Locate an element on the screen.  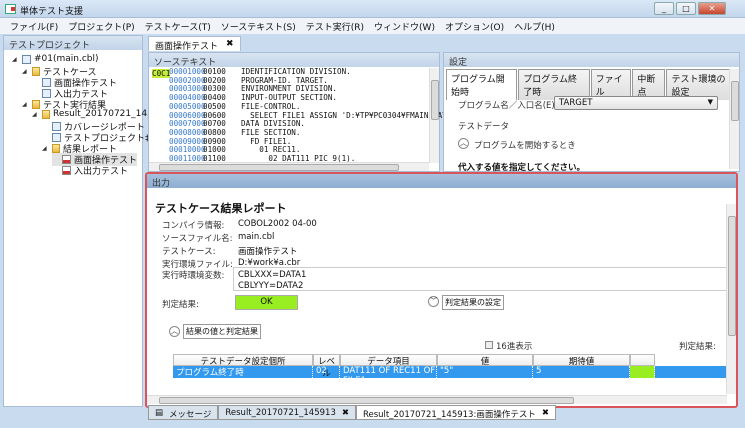
column-header: データ項目 is located at coordinates (388, 360).